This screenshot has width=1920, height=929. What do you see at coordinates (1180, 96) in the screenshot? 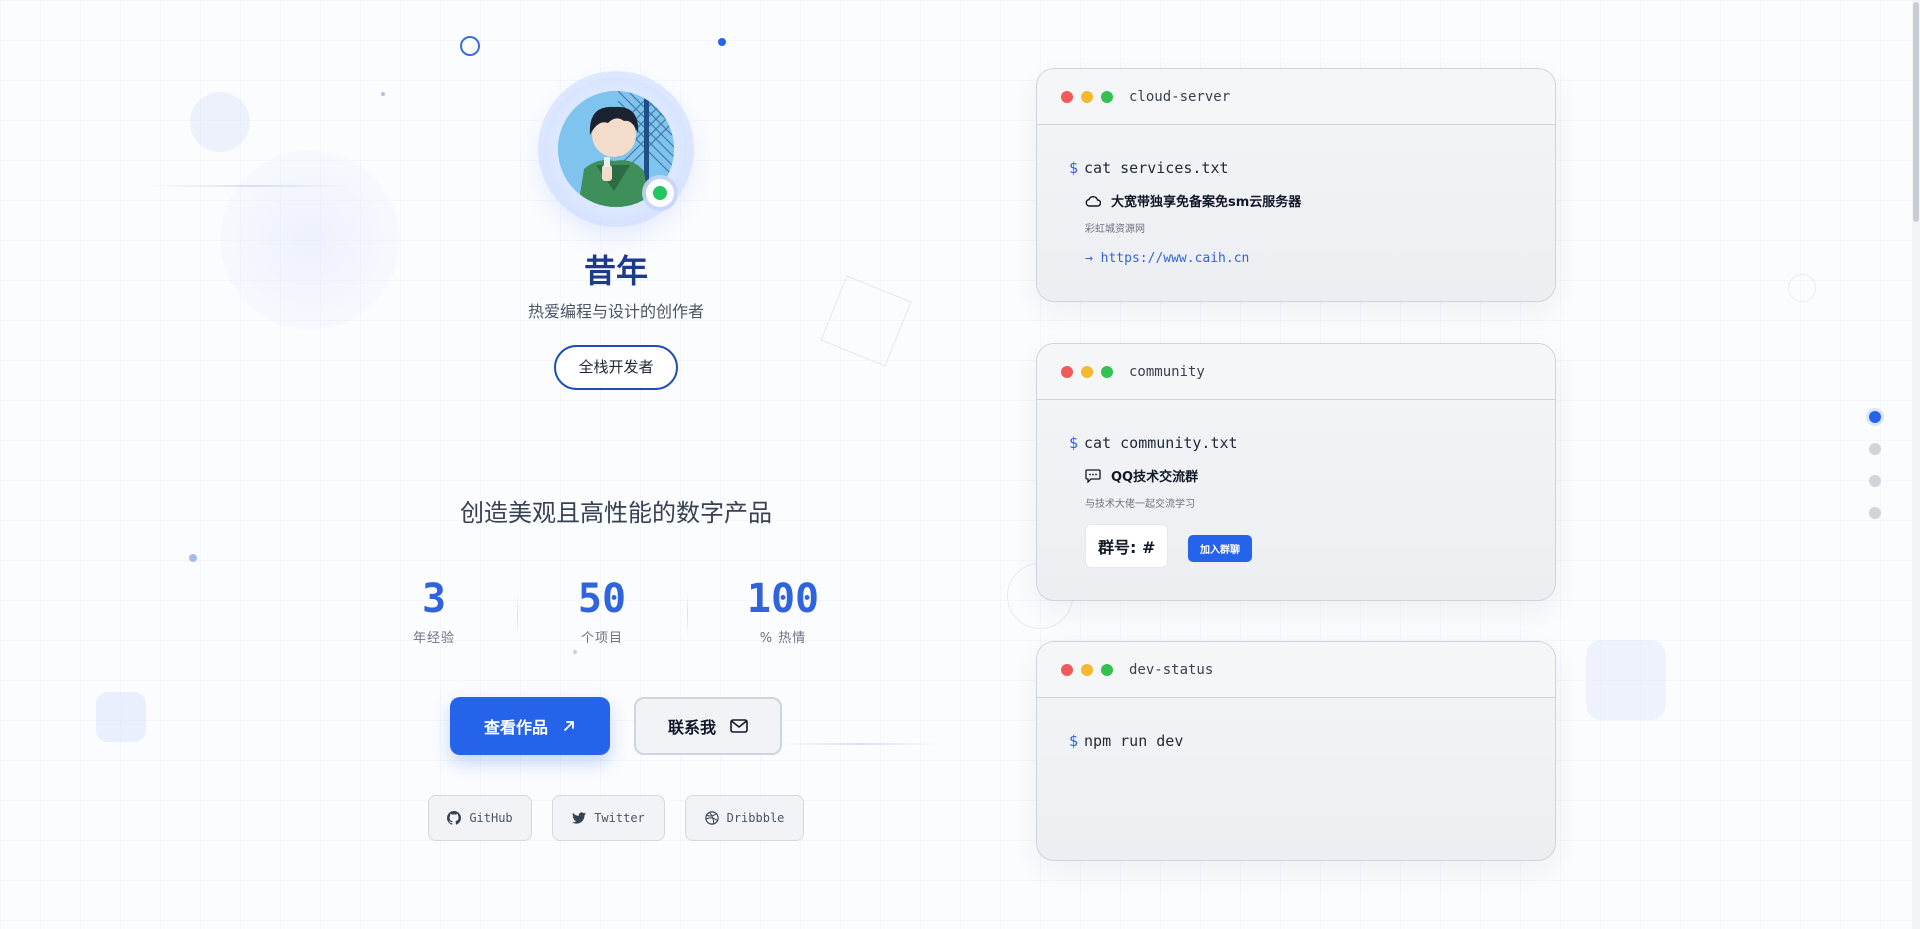
I see `terminal-title: cloud-server` at bounding box center [1180, 96].